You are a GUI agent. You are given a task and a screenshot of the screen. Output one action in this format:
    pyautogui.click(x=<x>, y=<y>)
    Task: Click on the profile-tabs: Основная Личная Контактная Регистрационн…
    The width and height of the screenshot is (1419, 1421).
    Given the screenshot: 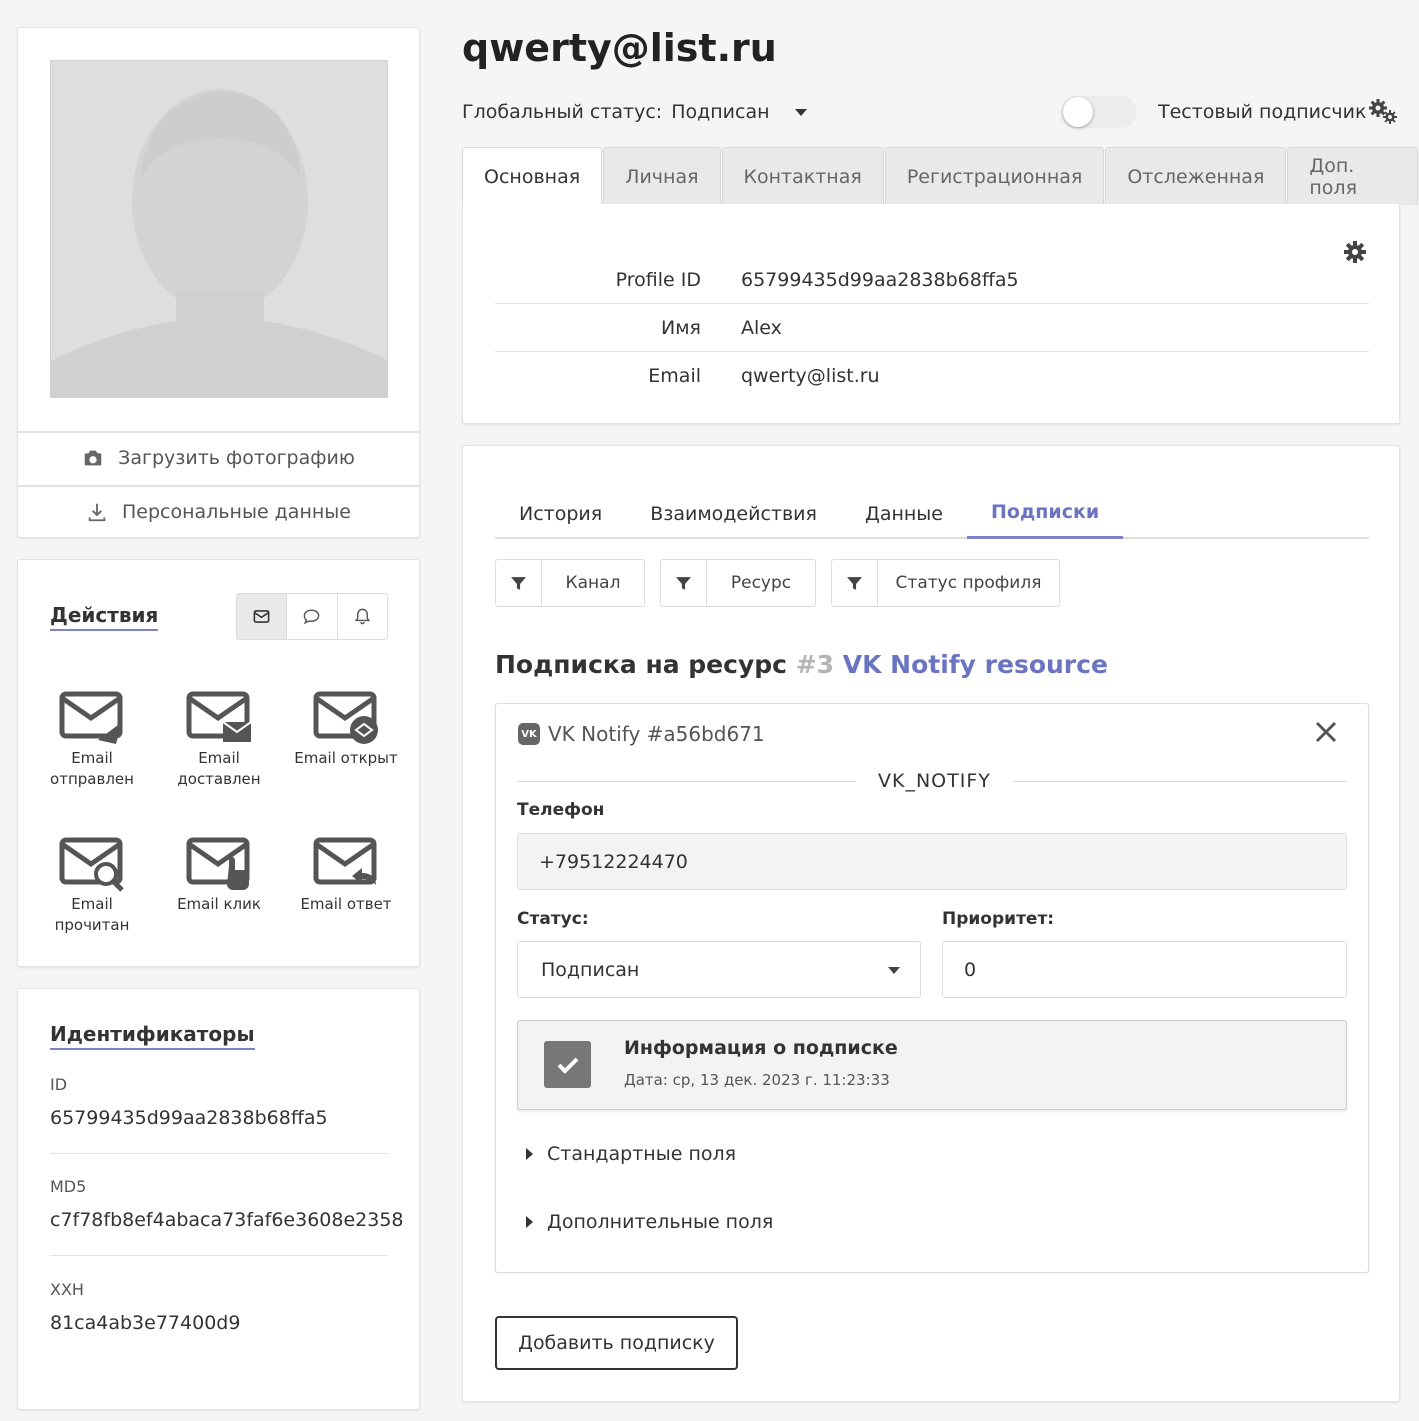 What is the action you would take?
    pyautogui.click(x=940, y=176)
    